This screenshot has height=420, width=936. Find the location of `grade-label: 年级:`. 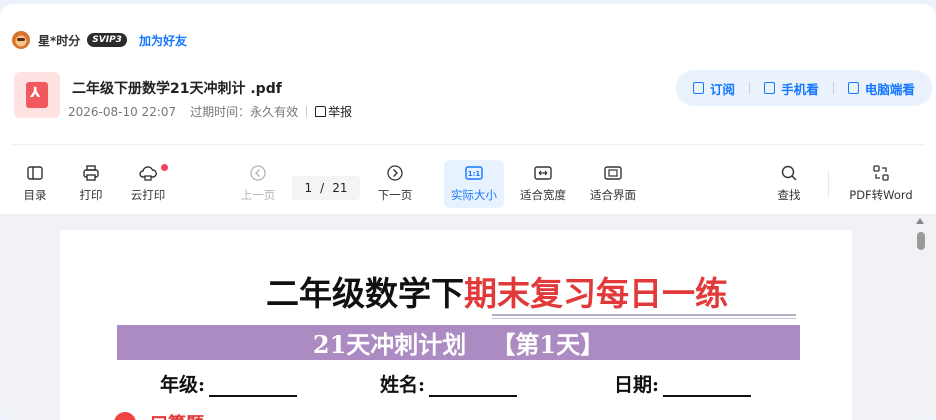

grade-label: 年级: is located at coordinates (183, 385).